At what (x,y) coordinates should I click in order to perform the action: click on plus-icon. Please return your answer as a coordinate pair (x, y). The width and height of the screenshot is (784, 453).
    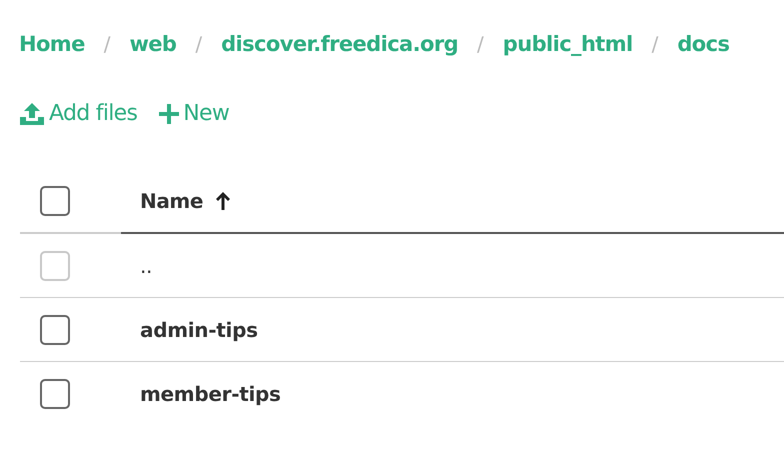
    Looking at the image, I should click on (169, 114).